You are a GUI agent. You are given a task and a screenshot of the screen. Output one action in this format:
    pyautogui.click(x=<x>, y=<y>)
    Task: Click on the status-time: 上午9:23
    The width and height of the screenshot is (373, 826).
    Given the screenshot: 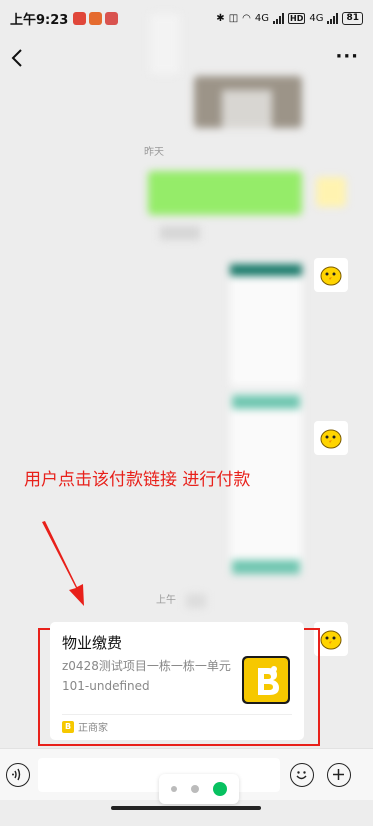 What is the action you would take?
    pyautogui.click(x=39, y=20)
    